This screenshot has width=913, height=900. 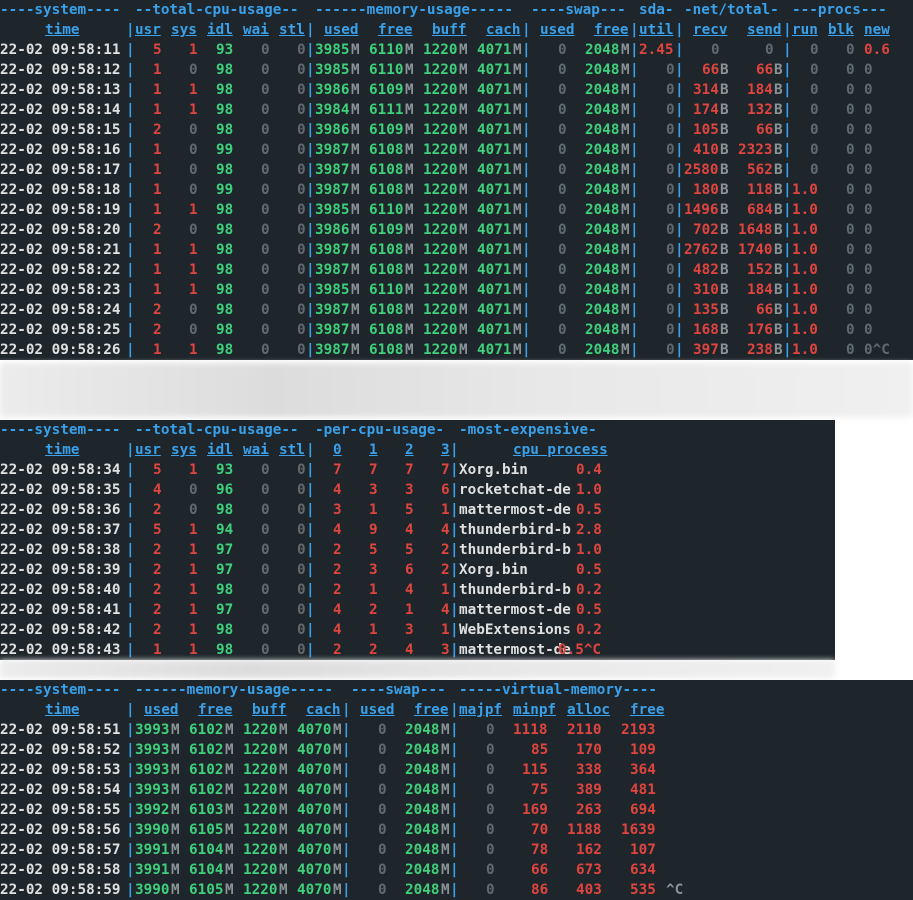 I want to click on timestamp: 22-02 09:58:58, so click(x=60, y=870).